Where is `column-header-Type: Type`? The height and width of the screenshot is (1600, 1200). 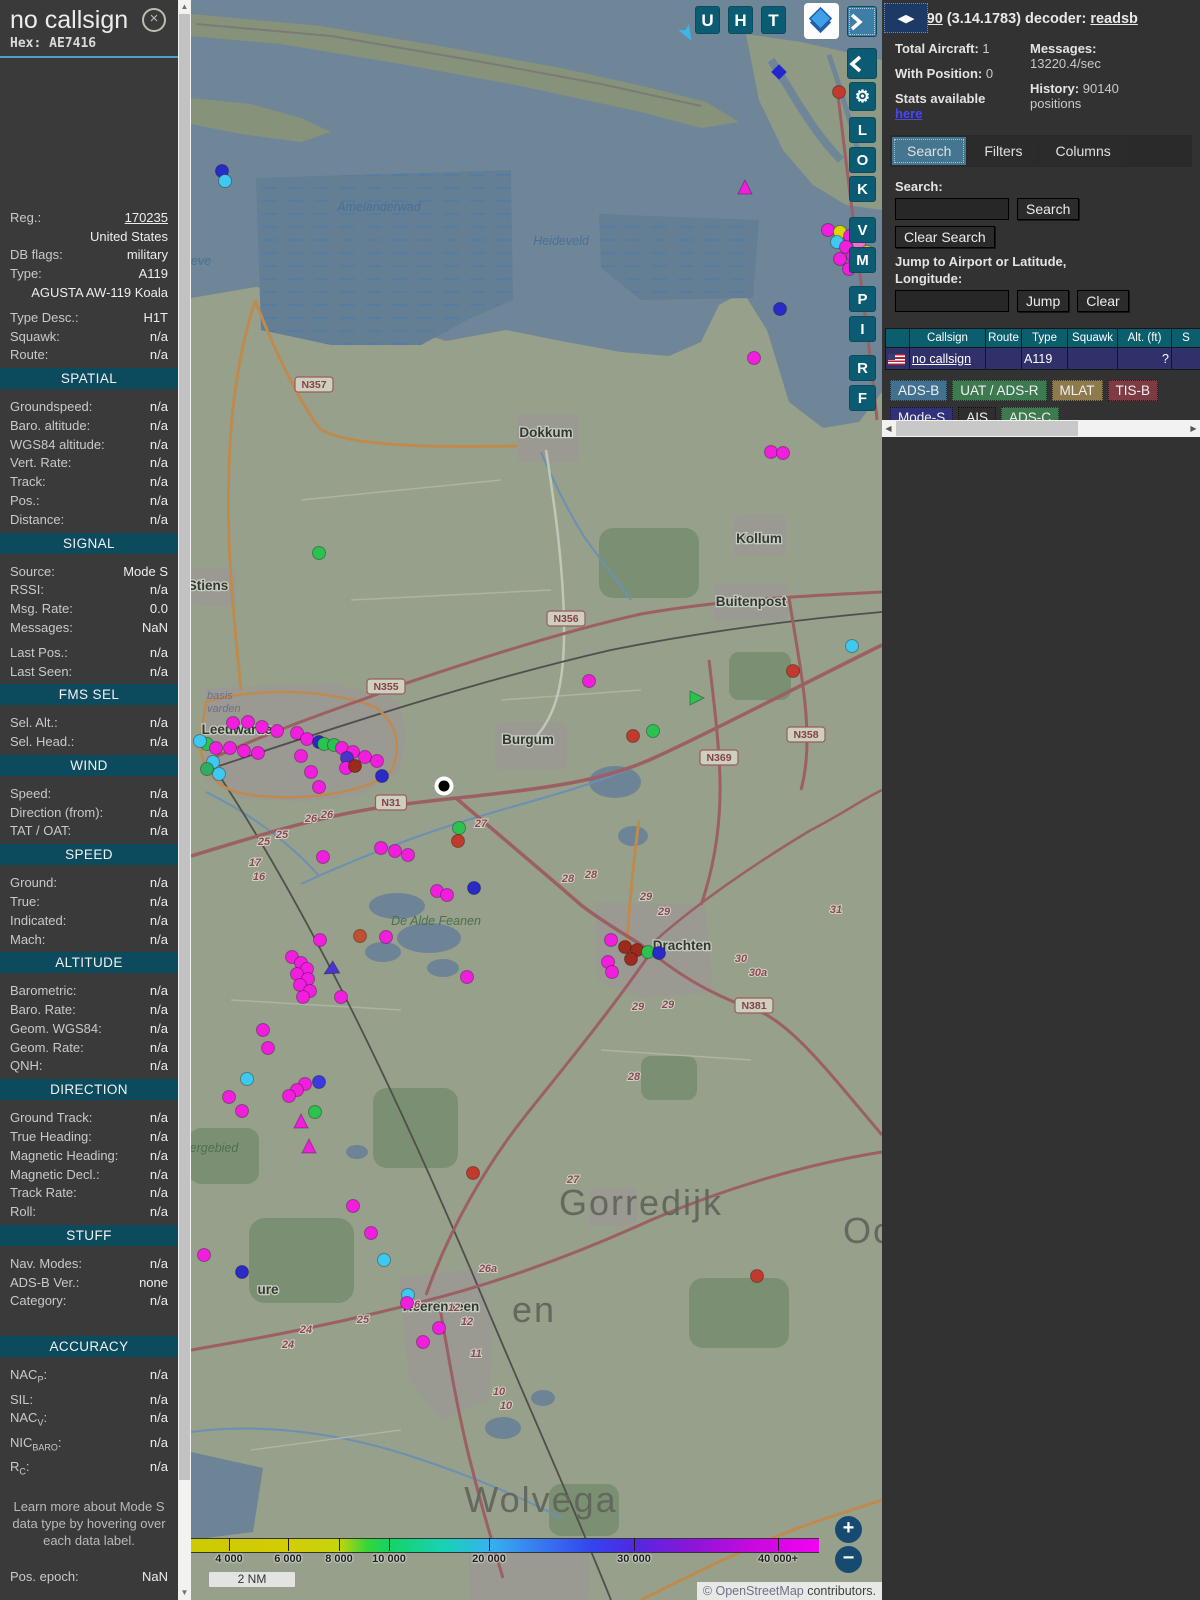
column-header-Type: Type is located at coordinates (1044, 338).